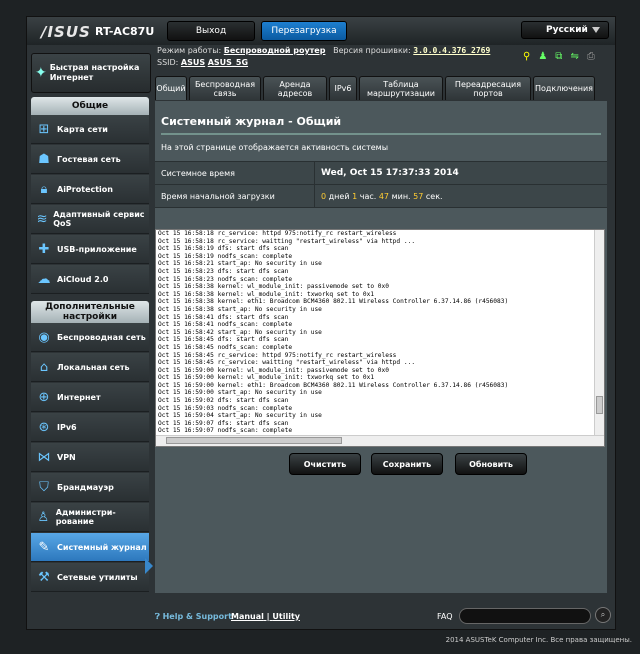  What do you see at coordinates (574, 56) in the screenshot?
I see `usb-status-icon: ⇋` at bounding box center [574, 56].